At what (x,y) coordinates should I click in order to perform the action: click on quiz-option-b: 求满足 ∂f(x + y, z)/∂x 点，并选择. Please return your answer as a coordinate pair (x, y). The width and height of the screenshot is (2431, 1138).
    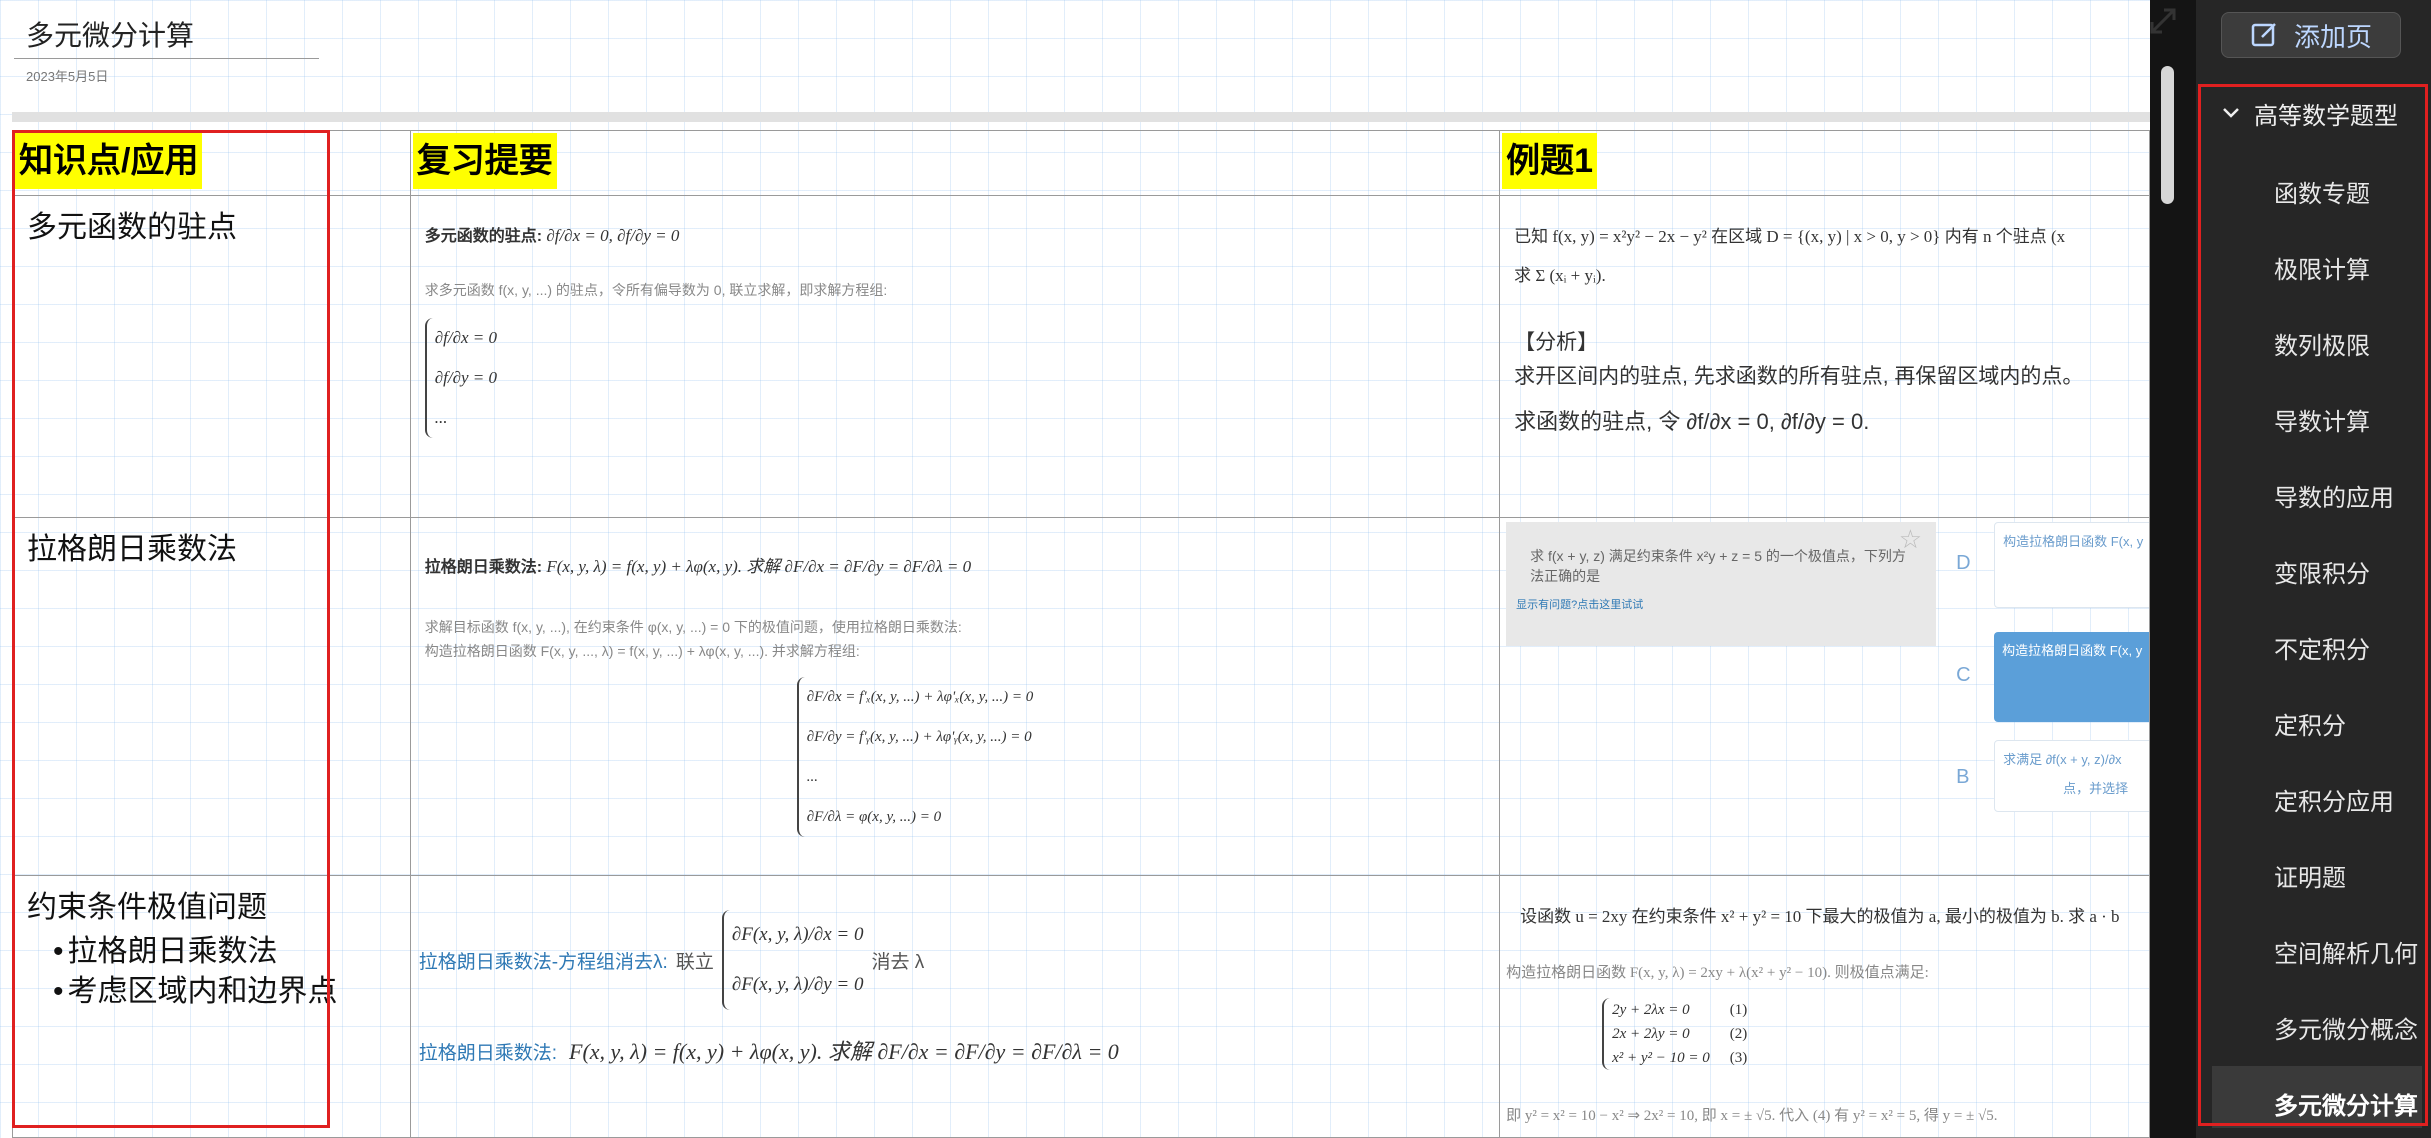
    Looking at the image, I should click on (2071, 776).